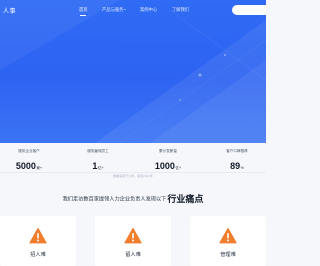 This screenshot has height=266, width=320. What do you see at coordinates (25, 166) in the screenshot?
I see `stat-value: 5000` at bounding box center [25, 166].